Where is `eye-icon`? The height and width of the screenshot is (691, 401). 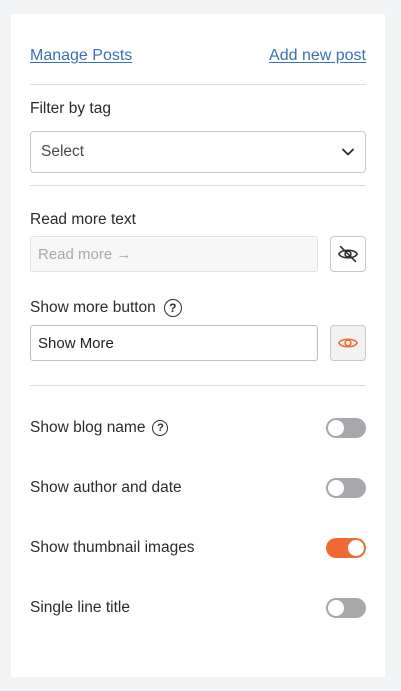
eye-icon is located at coordinates (348, 343).